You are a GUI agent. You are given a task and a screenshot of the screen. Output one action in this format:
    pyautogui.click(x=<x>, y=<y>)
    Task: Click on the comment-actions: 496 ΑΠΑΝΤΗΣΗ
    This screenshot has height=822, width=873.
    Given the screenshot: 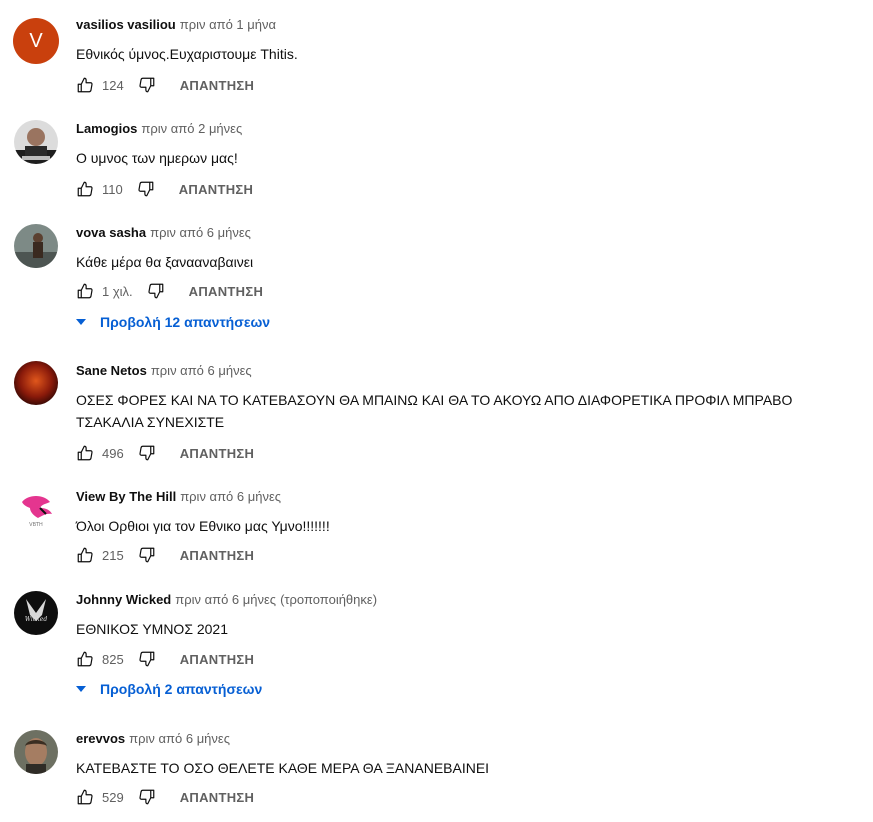 What is the action you would take?
    pyautogui.click(x=165, y=453)
    